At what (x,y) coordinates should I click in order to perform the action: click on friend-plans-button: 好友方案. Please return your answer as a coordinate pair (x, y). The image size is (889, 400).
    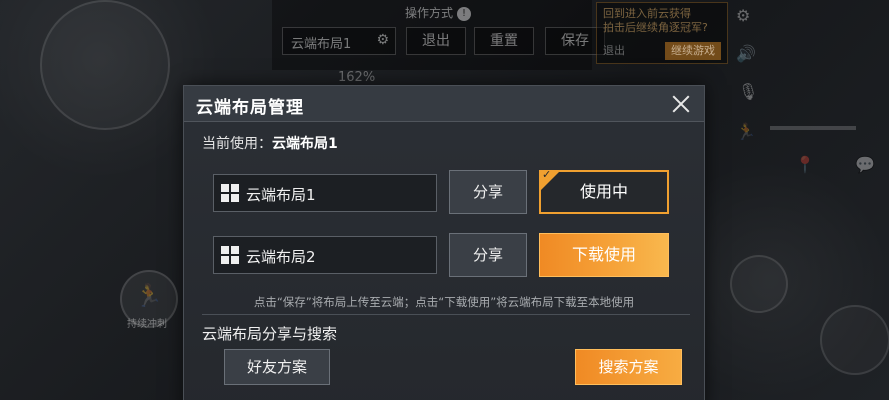
    Looking at the image, I should click on (277, 367).